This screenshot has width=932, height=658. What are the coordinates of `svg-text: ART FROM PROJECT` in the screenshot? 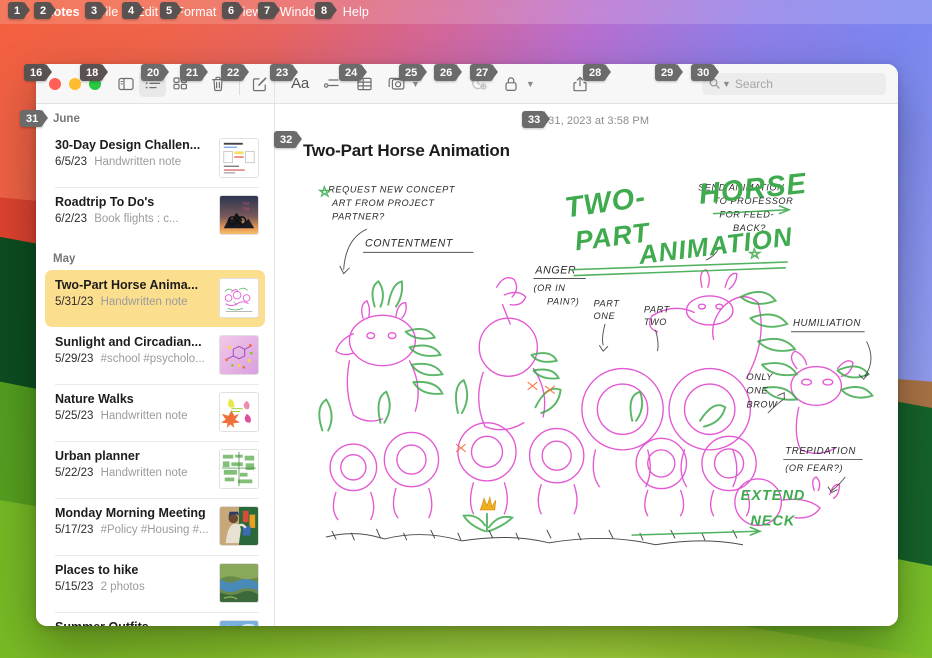 It's located at (383, 203).